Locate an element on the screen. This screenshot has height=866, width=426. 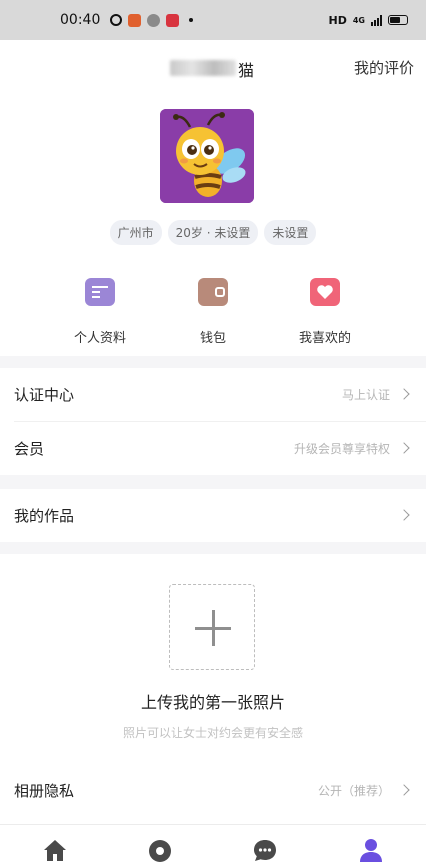
nickname: 猫 is located at coordinates (246, 70).